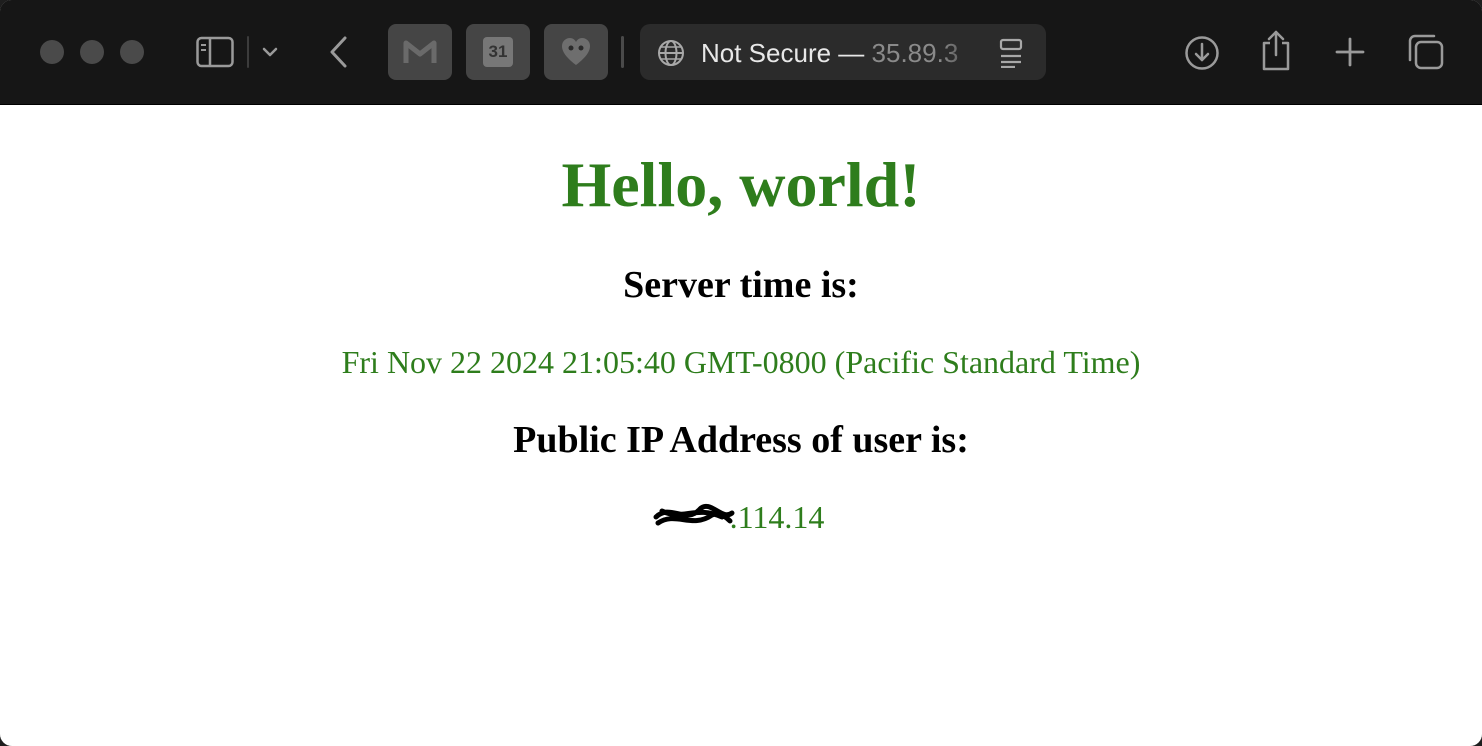  Describe the element at coordinates (92, 52) in the screenshot. I see `minimize-window-button` at that location.